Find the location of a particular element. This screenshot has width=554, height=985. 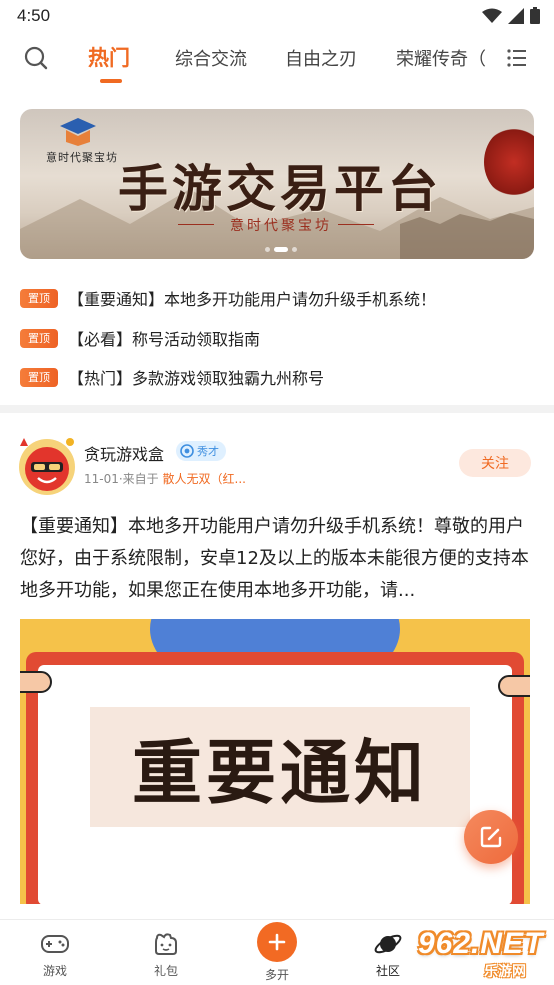

edit-icon is located at coordinates (491, 837).